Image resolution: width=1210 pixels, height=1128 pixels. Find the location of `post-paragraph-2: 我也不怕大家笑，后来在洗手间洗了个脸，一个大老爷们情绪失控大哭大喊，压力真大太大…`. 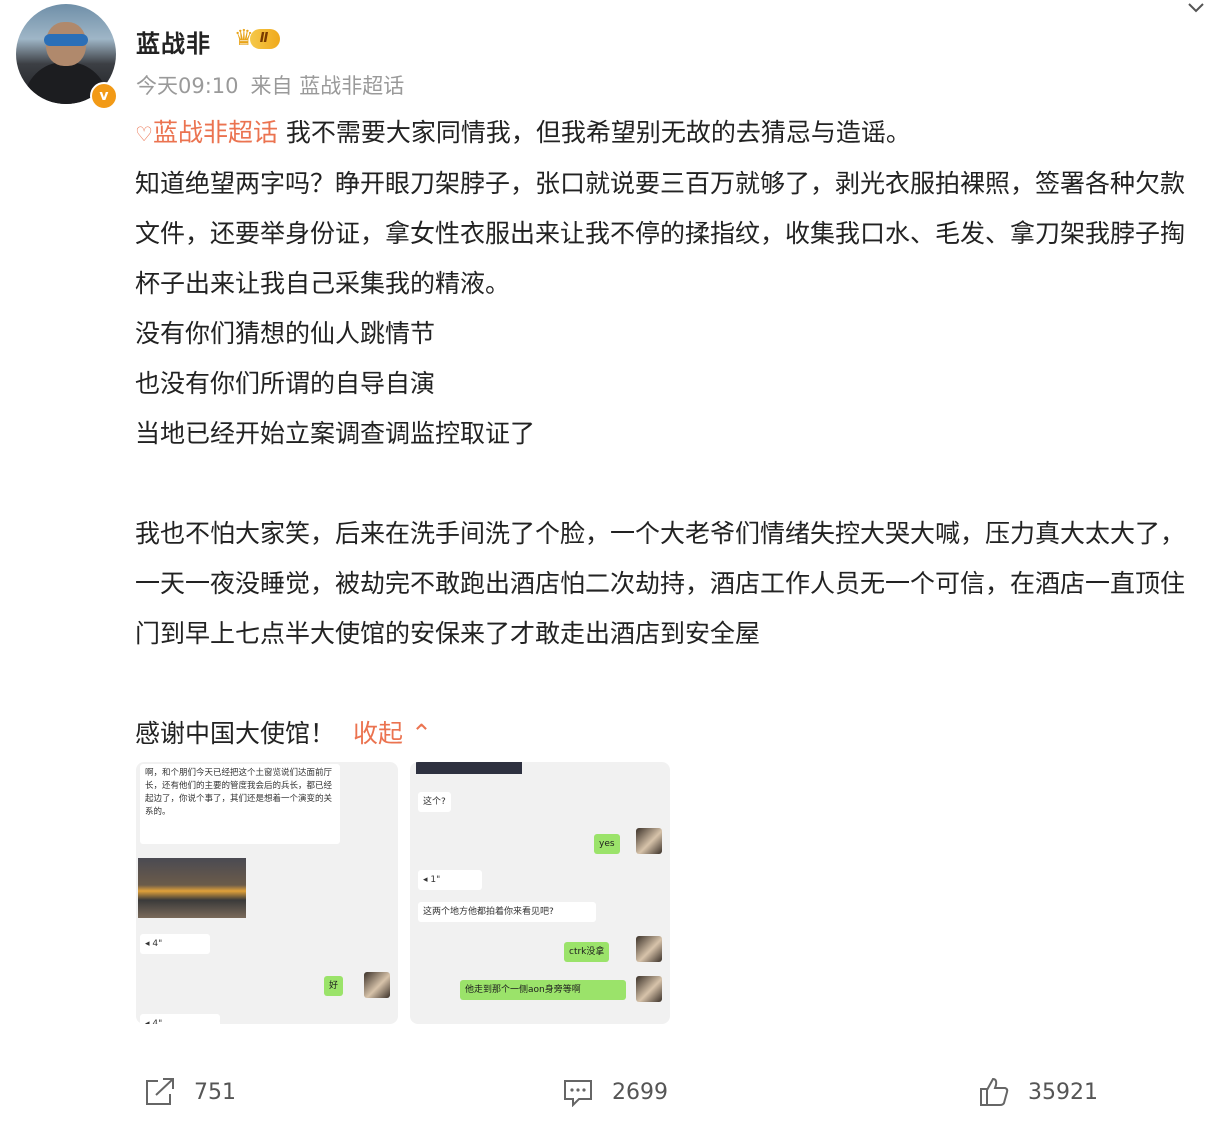

post-paragraph-2: 我也不怕大家笑，后来在洗手间洗了个脸，一个大老爷们情绪失控大哭大喊，压力真大太大… is located at coordinates (660, 583).